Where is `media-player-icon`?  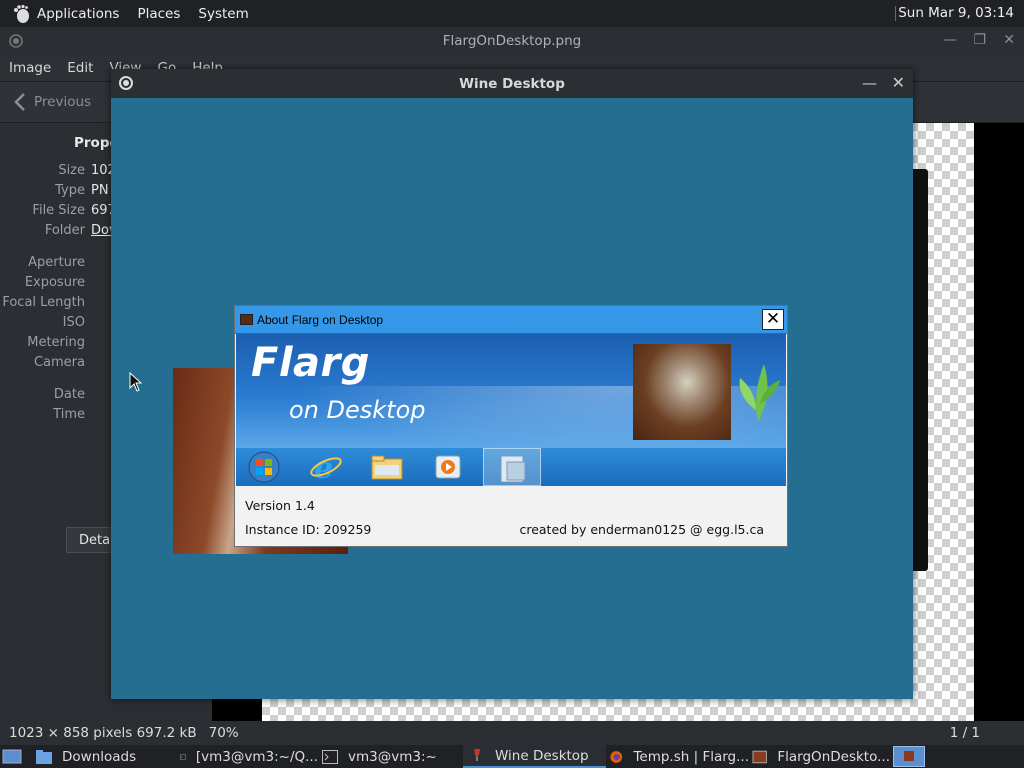
media-player-icon is located at coordinates (448, 467).